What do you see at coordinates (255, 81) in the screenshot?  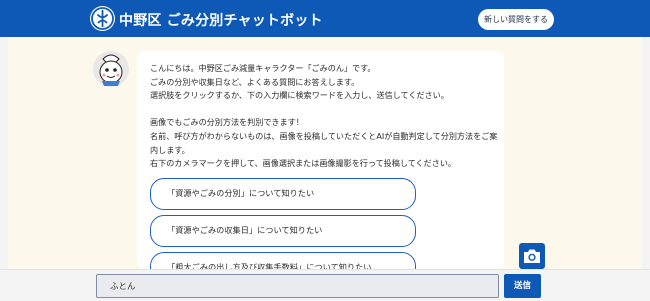 I see `message-line: ごみの分別や収集日など、よくある質問にお答えします。` at bounding box center [255, 81].